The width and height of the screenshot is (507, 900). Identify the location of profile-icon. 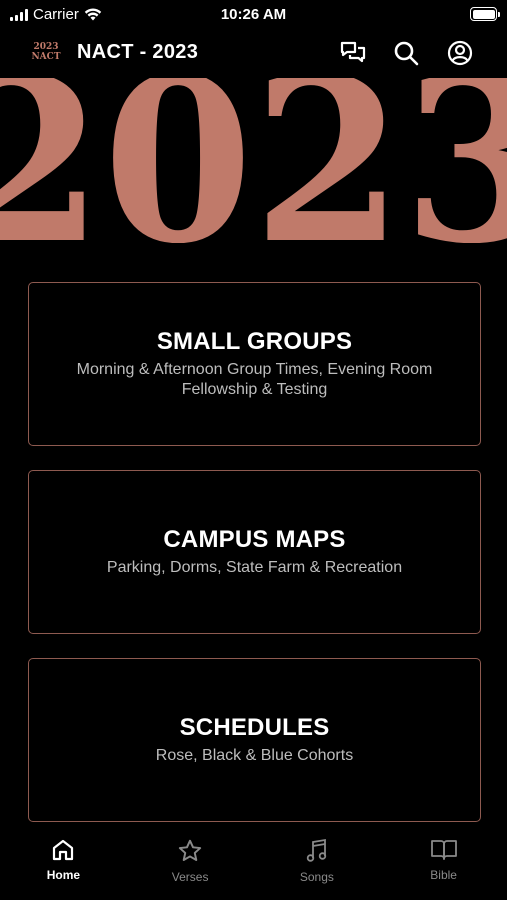
(460, 53).